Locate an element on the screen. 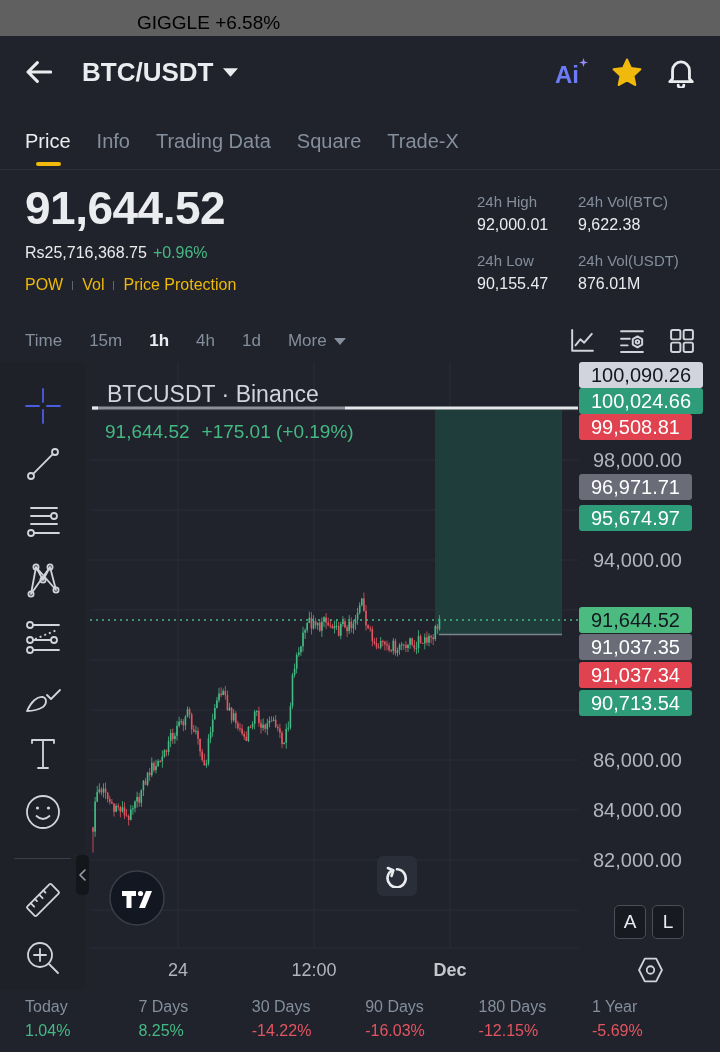  interval-tab: Time is located at coordinates (44, 341).